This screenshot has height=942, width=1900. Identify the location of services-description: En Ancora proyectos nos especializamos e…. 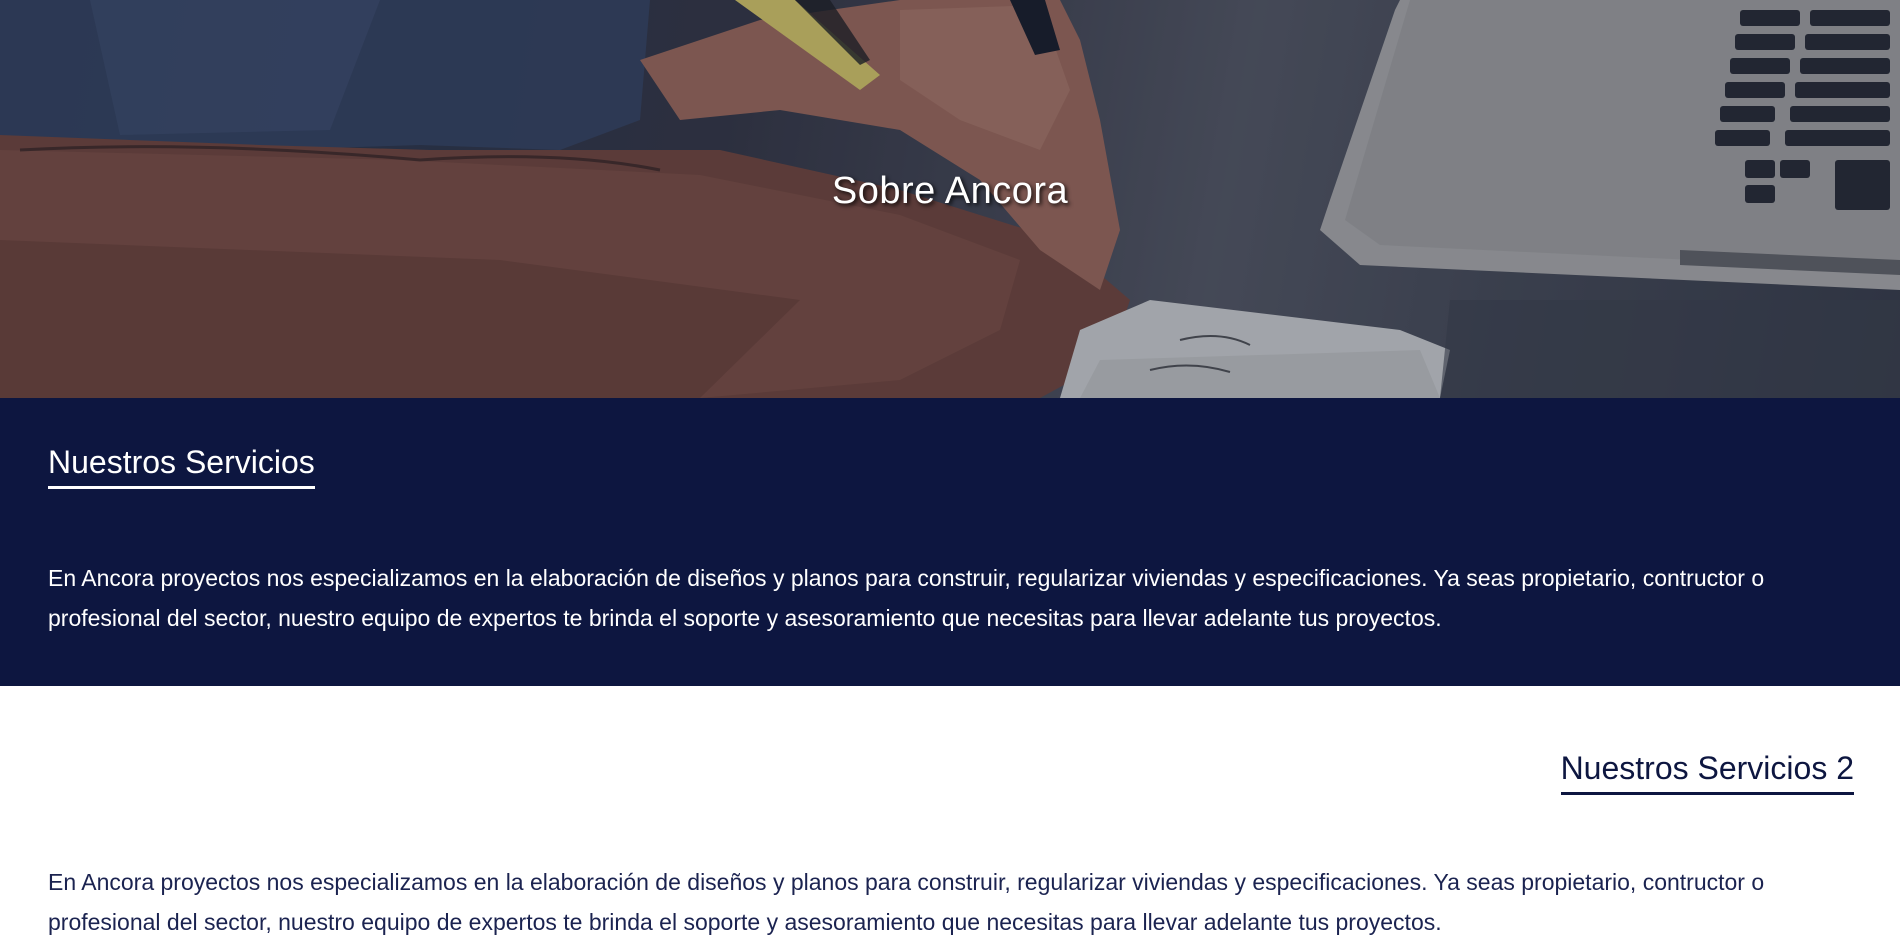
(906, 598).